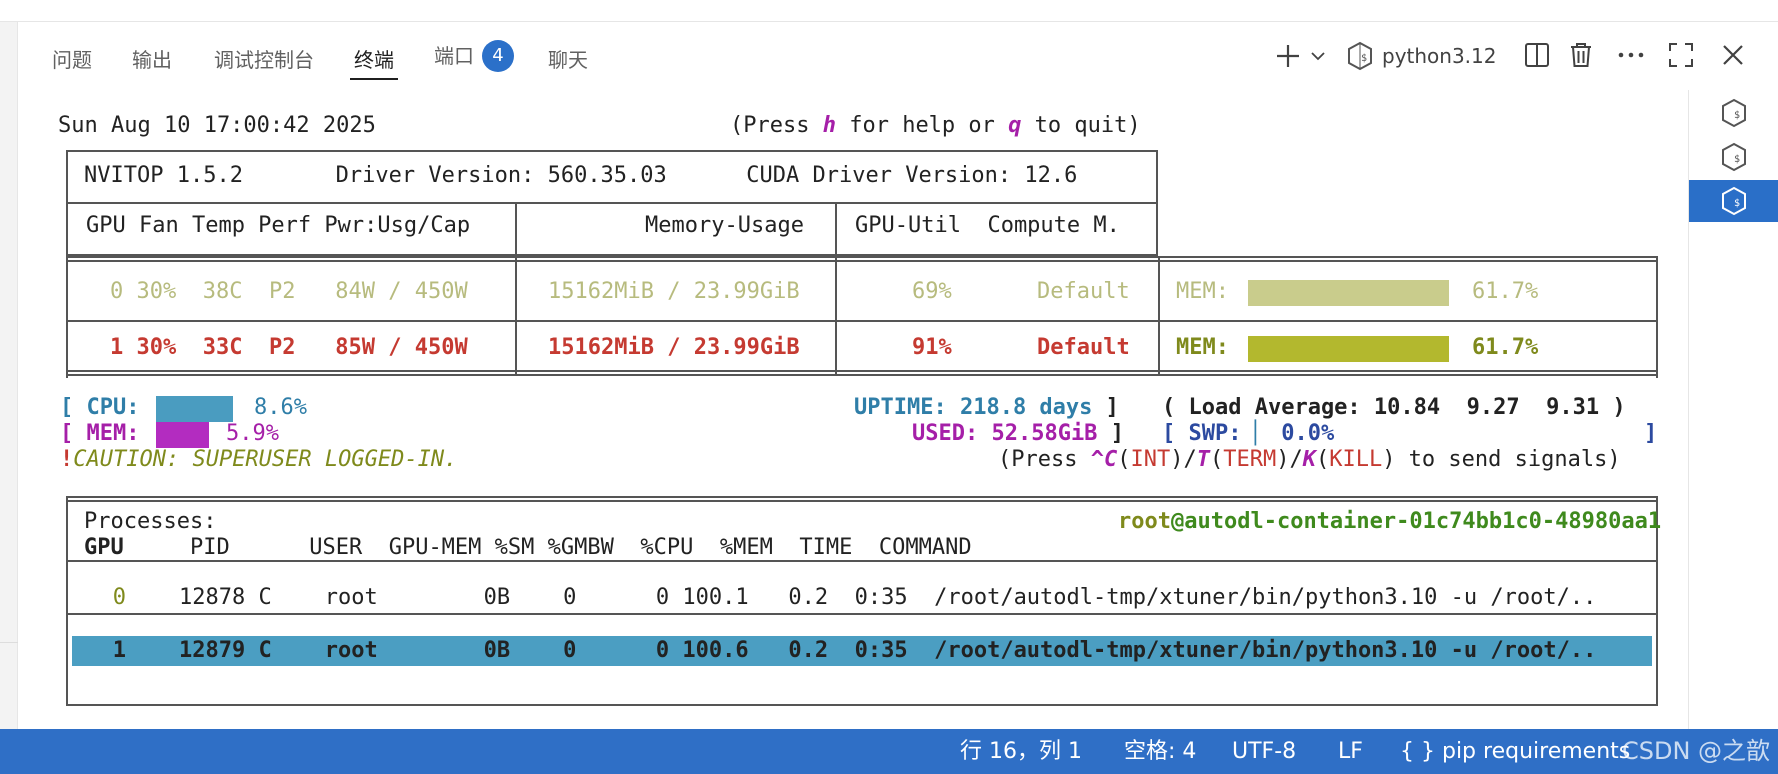 The image size is (1778, 774). Describe the element at coordinates (182, 435) in the screenshot. I see `host-mem-bar` at that location.